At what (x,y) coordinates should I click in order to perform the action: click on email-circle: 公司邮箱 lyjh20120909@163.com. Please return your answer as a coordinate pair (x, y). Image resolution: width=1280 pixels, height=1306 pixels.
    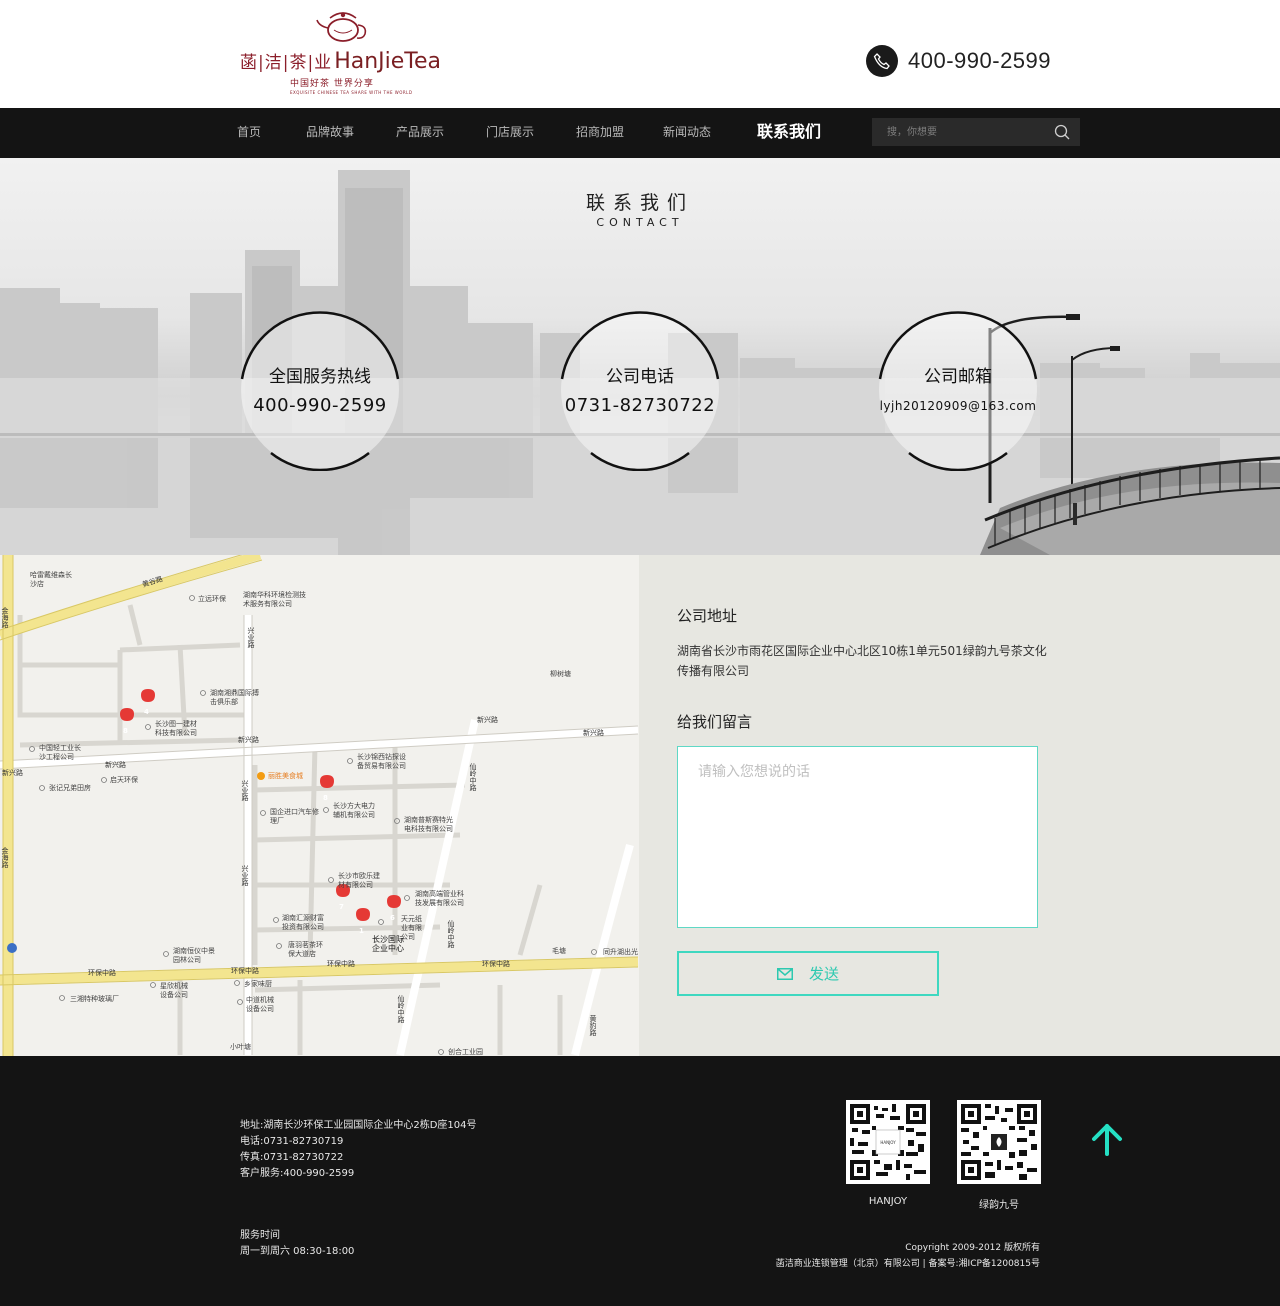
    Looking at the image, I should click on (958, 390).